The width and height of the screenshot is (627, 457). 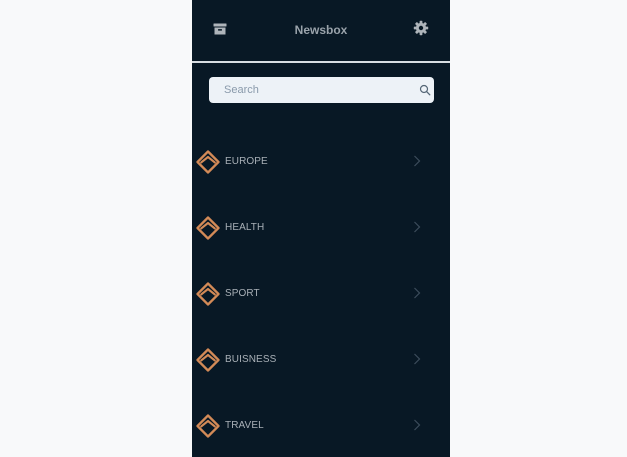 I want to click on app-header: Newsbox, so click(x=321, y=30).